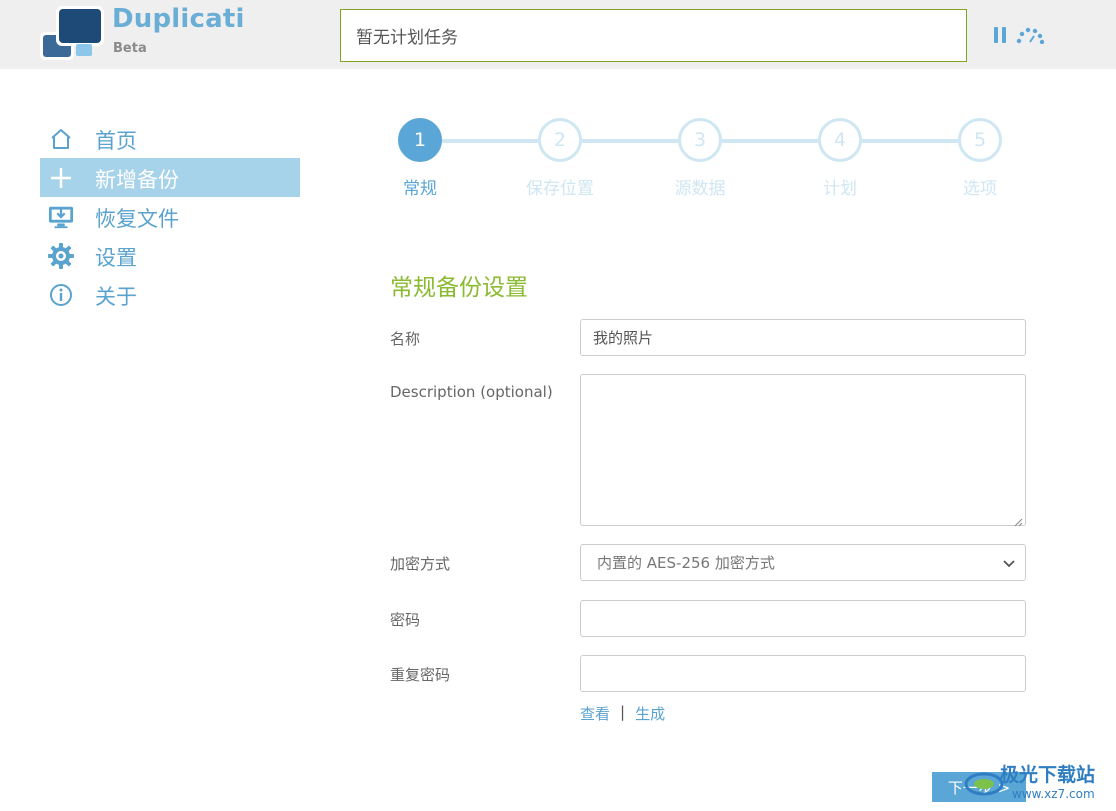 Image resolution: width=1116 pixels, height=811 pixels. I want to click on resize-grip-icon, so click(1018, 520).